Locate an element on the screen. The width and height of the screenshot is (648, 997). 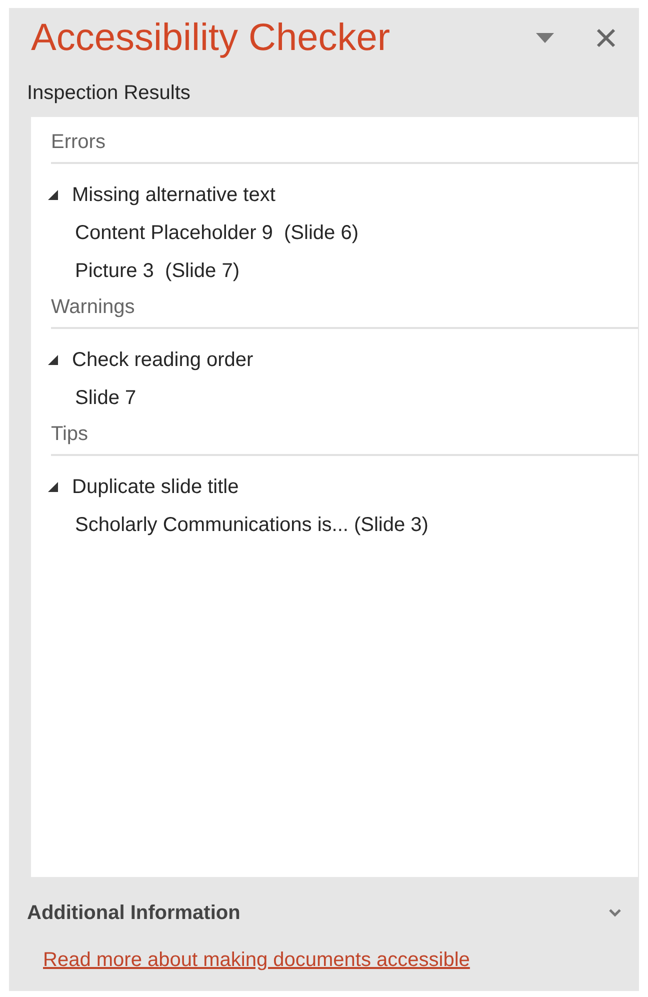
issue-location: Scholarly Communications is... (Slide 3) is located at coordinates (344, 525).